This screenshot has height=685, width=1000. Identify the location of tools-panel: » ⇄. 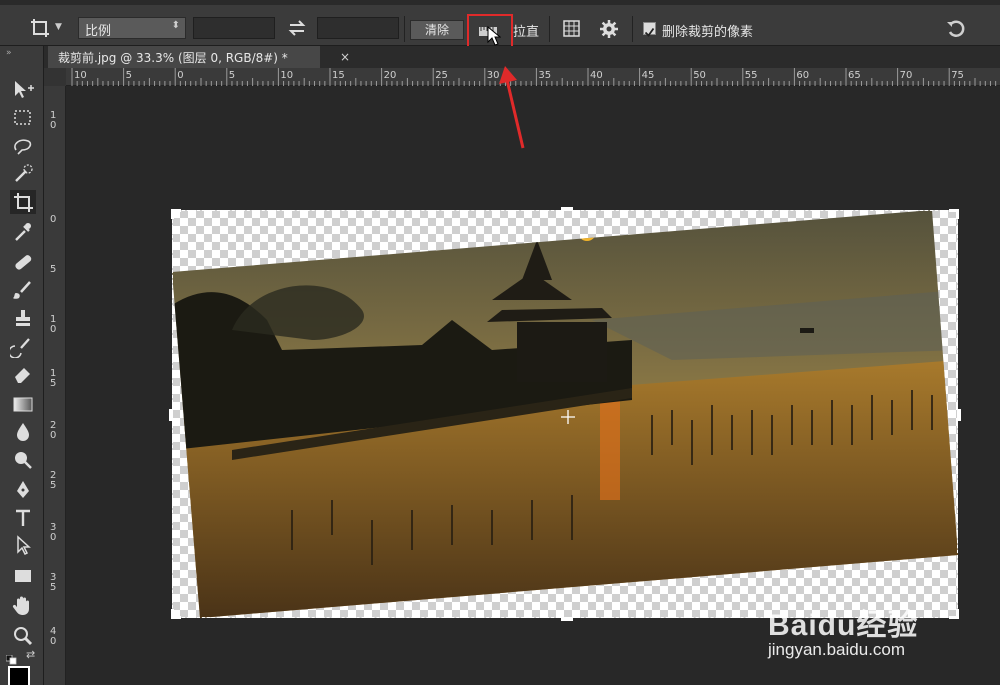
(22, 365).